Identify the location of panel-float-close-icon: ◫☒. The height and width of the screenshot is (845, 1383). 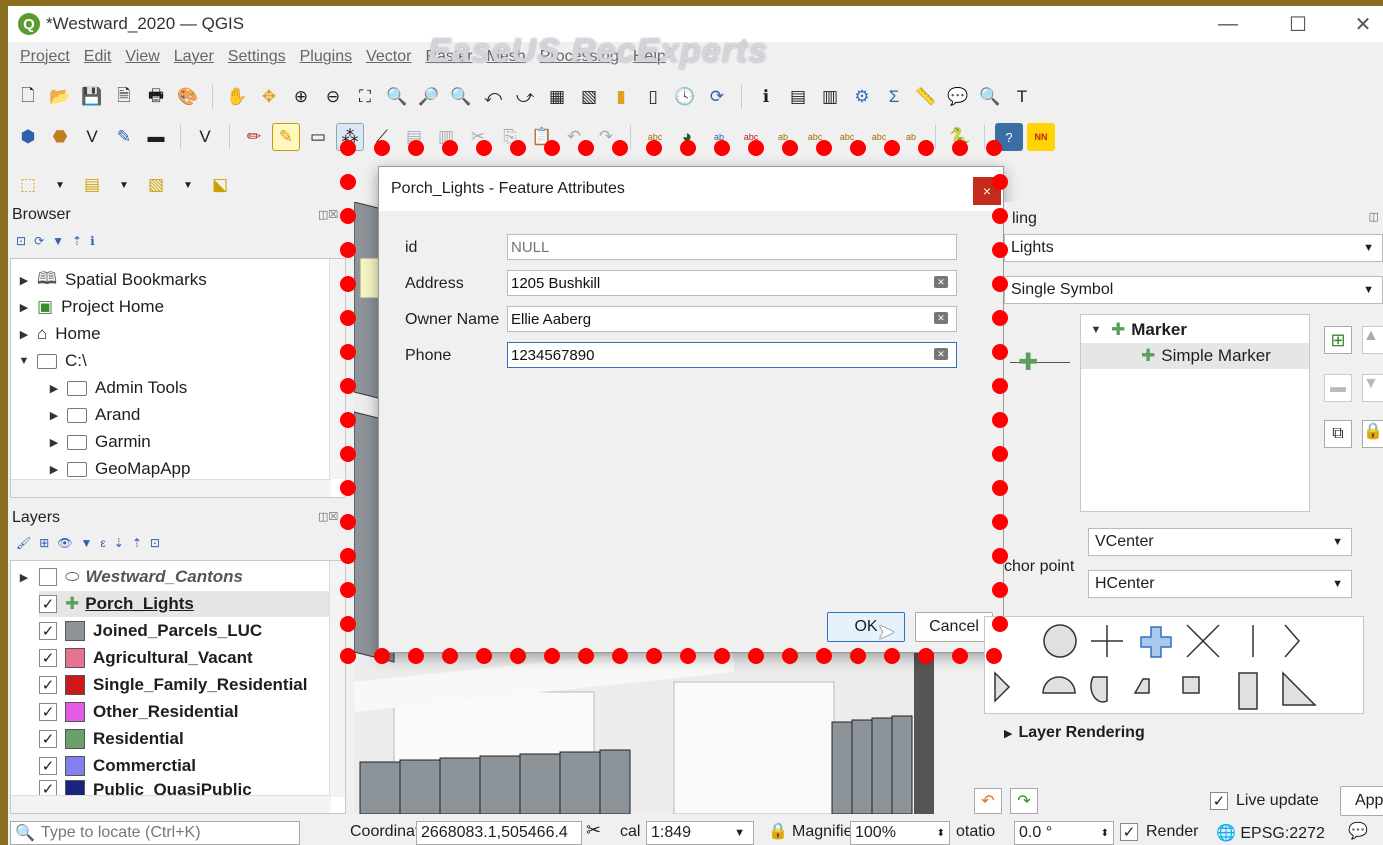
(328, 214).